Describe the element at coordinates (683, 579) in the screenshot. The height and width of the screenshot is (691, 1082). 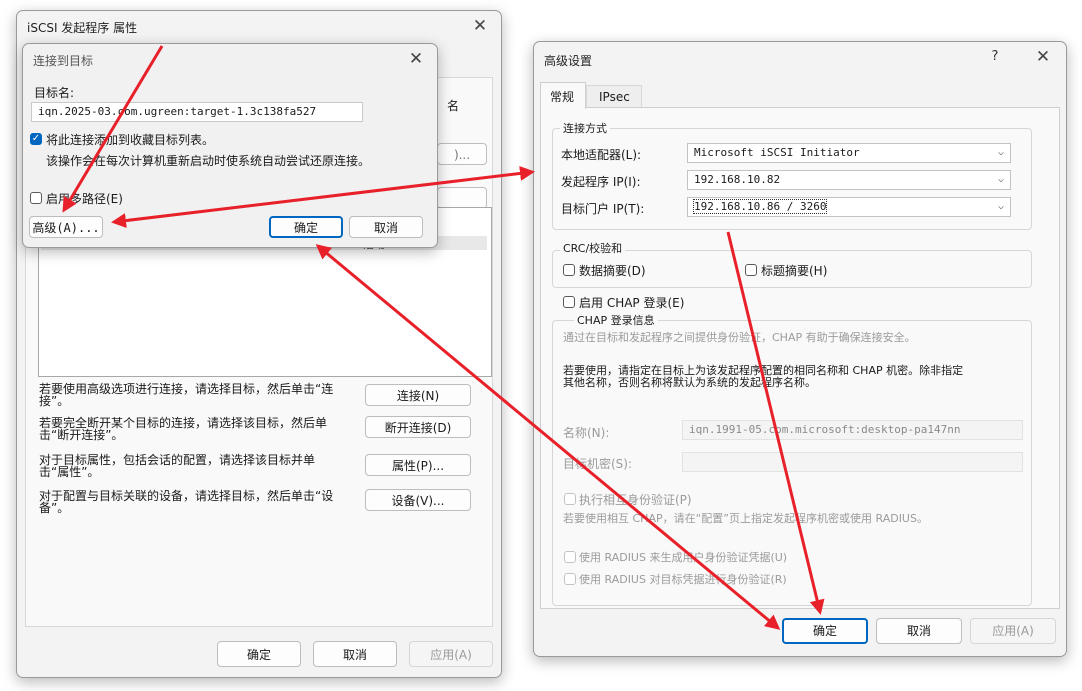
I see `radius-target-label: 使用 RADIUS 对目标凭据进行身份验证(R)` at that location.